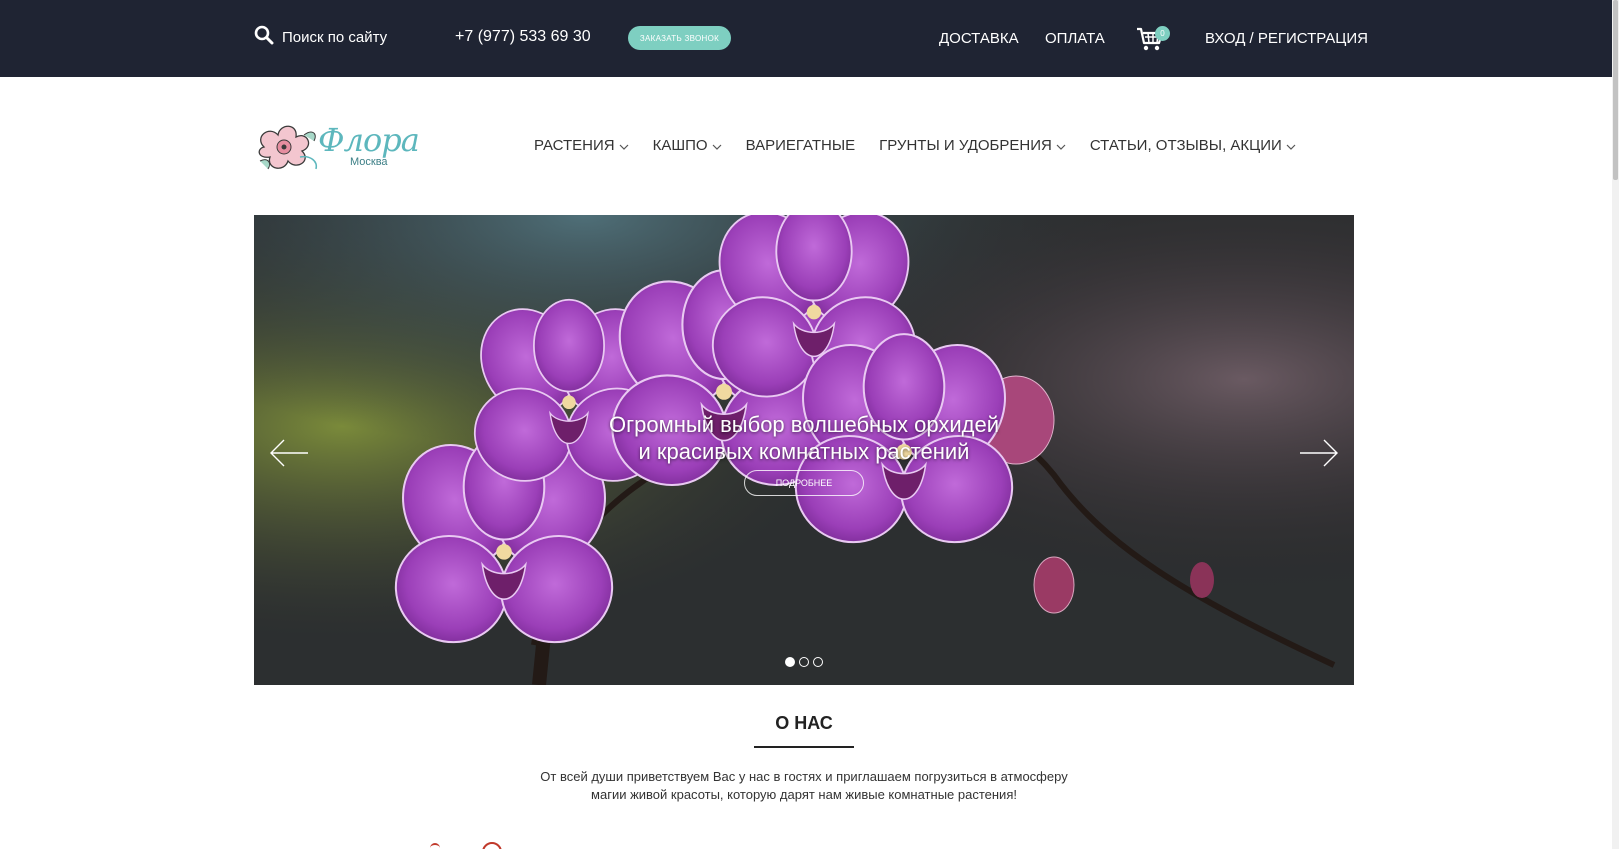 Image resolution: width=1619 pixels, height=849 pixels. I want to click on cart-button: 0, so click(1153, 39).